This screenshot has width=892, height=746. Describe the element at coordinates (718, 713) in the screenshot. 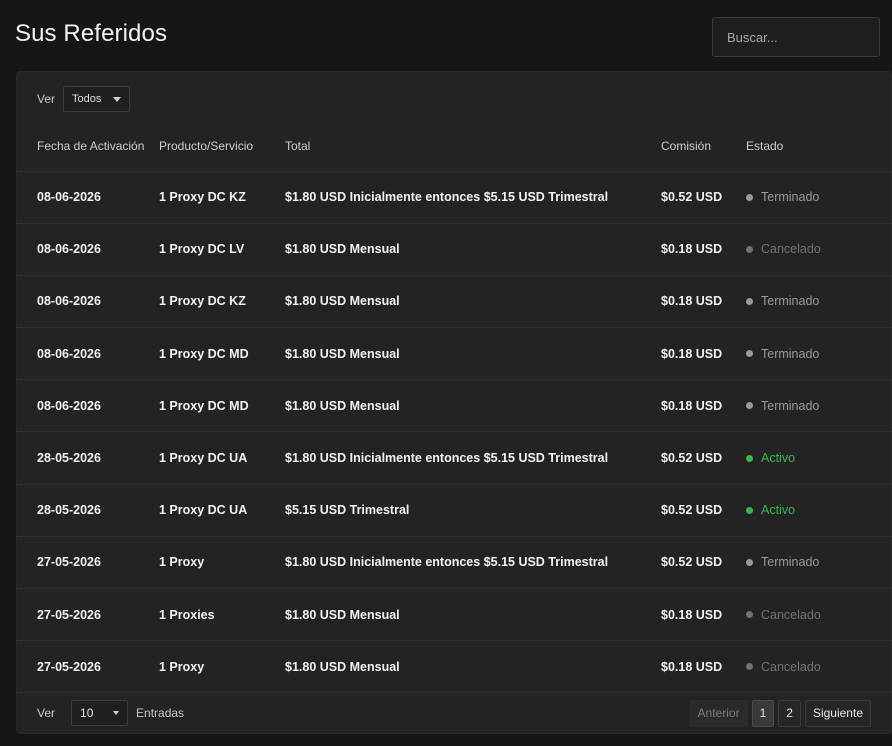

I see `previous-page-button: Anterior` at that location.